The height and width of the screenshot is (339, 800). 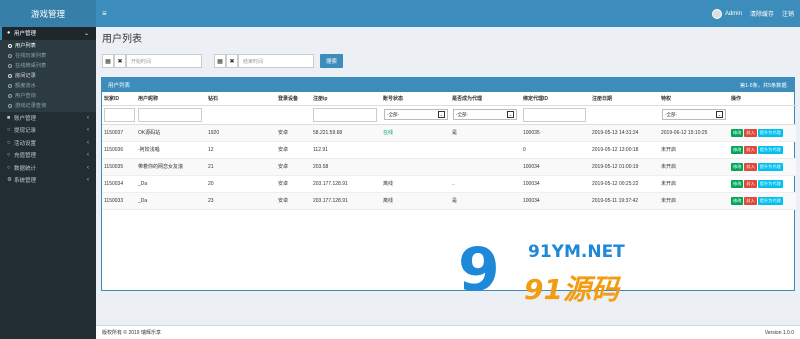 I want to click on col-status: 账号状态, so click(x=415, y=99).